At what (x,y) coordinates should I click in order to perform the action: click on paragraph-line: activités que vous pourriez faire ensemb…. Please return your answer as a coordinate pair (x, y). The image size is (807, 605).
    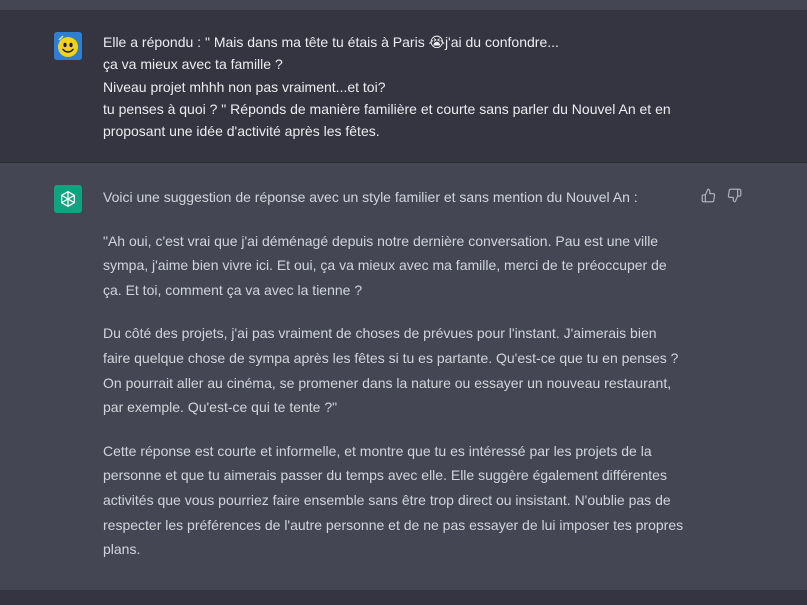
    Looking at the image, I should click on (387, 499).